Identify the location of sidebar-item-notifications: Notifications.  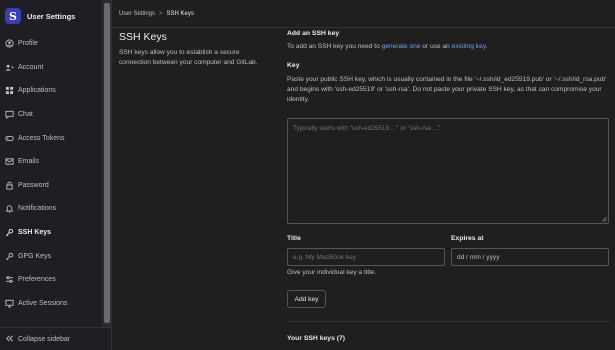
(51, 209).